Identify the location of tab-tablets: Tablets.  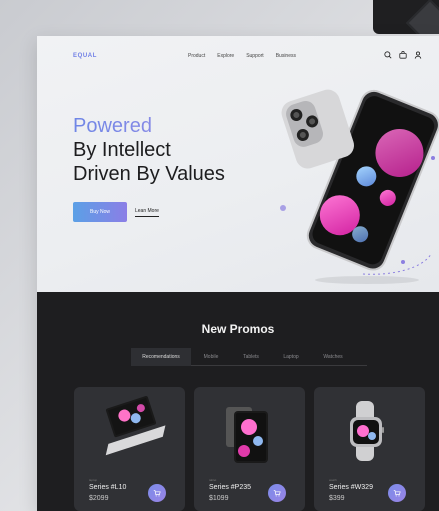
(251, 357).